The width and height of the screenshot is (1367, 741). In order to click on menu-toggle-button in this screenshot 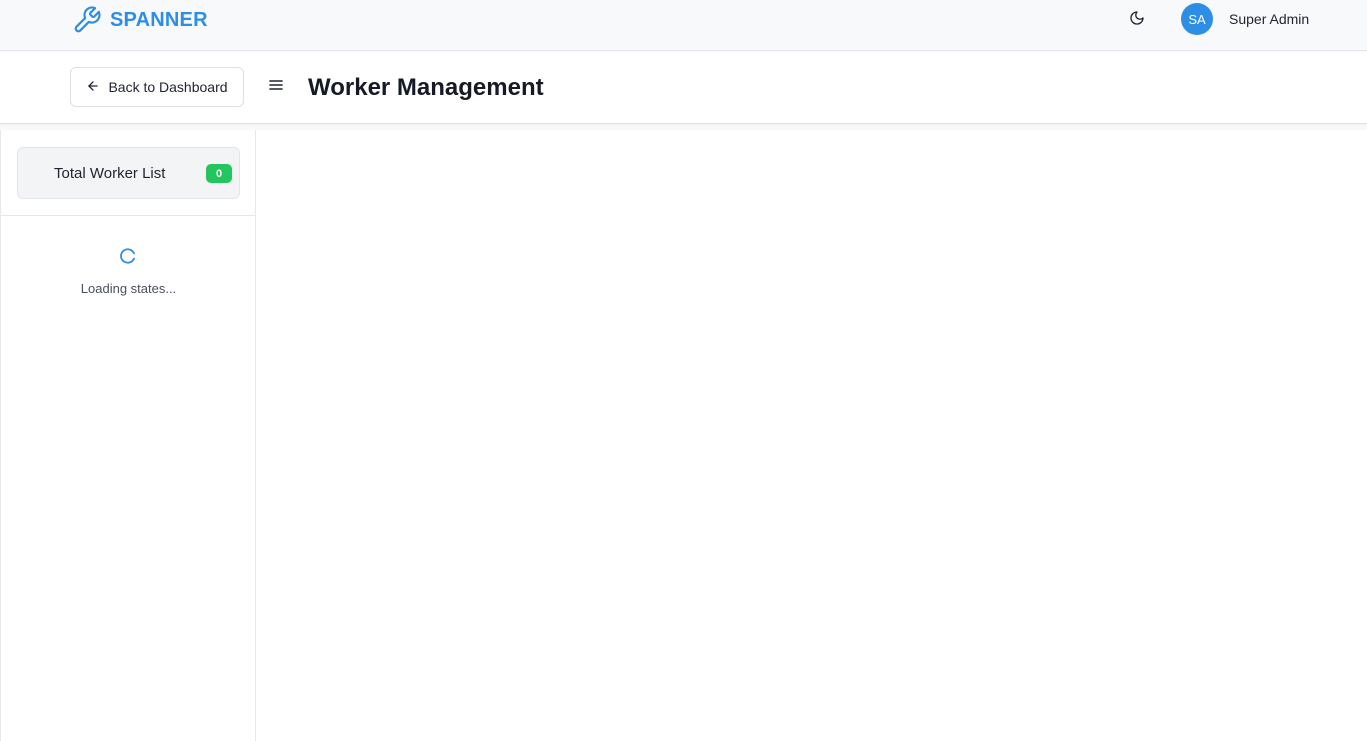, I will do `click(276, 87)`.